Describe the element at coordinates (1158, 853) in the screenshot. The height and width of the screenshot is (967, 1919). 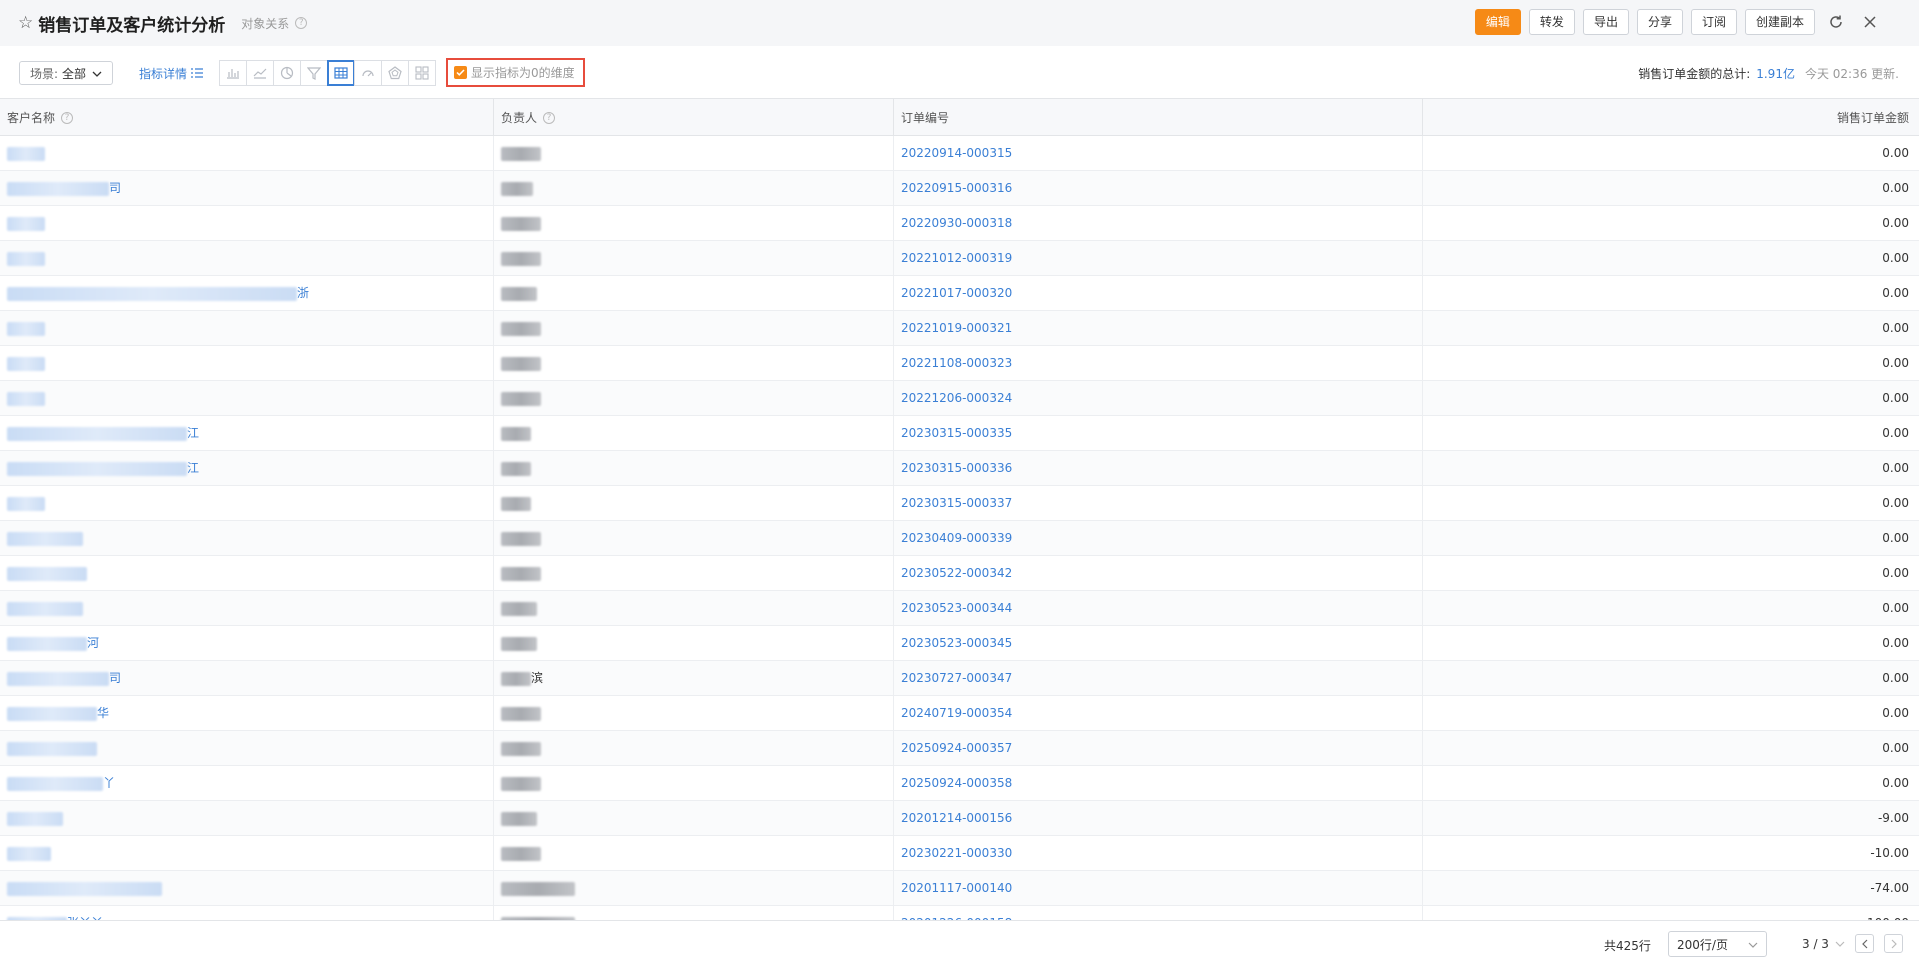
I see `order-number-link: 20230221-000330` at that location.